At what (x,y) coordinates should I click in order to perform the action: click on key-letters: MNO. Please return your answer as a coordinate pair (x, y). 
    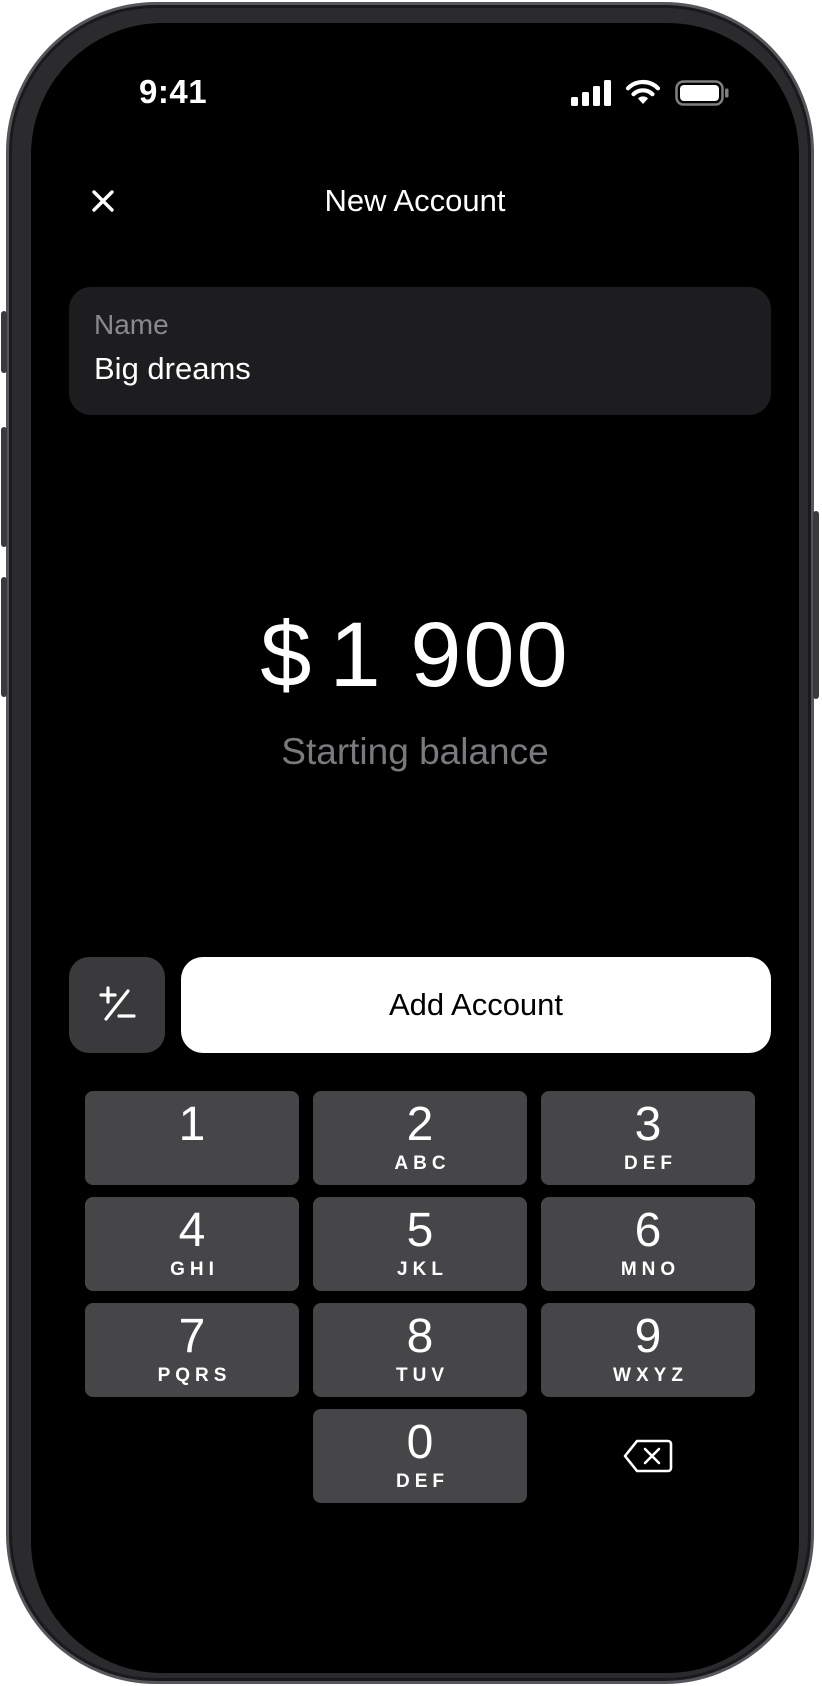
    Looking at the image, I should click on (650, 1269).